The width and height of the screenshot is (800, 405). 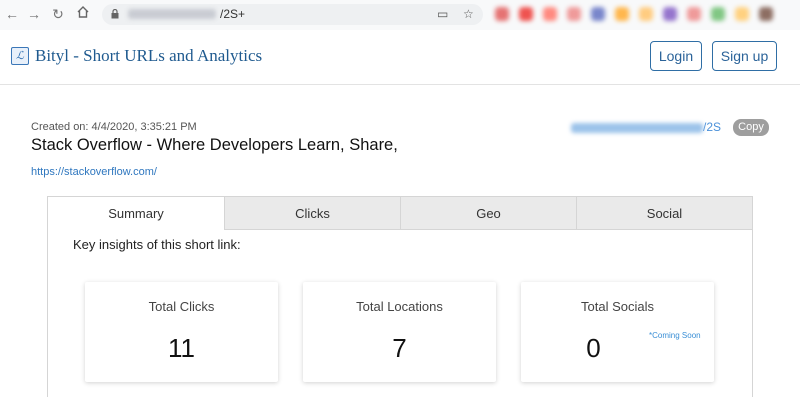 I want to click on lock-icon, so click(x=115, y=14).